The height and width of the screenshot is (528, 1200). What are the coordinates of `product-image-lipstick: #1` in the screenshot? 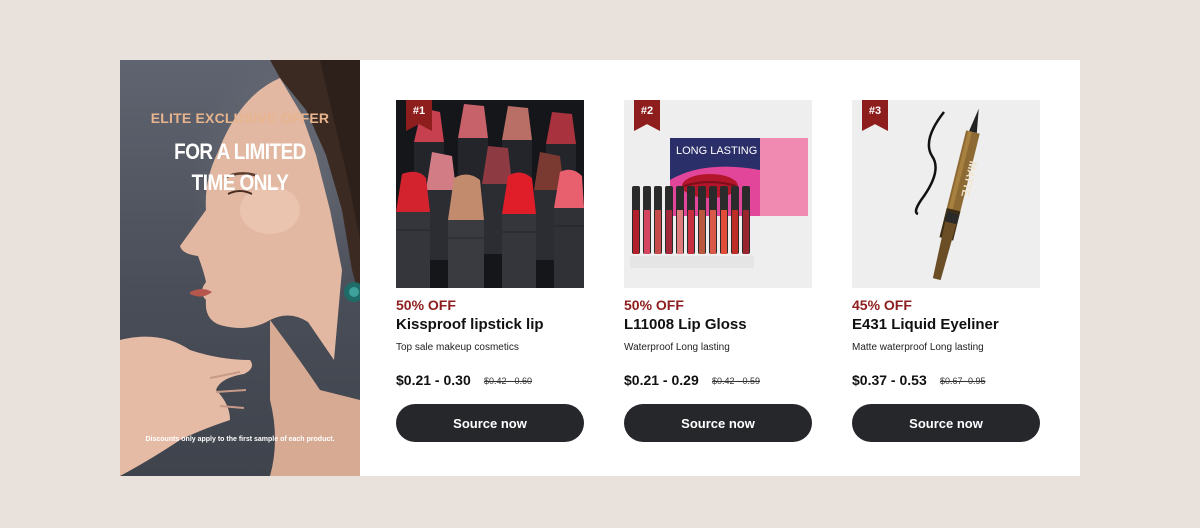 It's located at (490, 194).